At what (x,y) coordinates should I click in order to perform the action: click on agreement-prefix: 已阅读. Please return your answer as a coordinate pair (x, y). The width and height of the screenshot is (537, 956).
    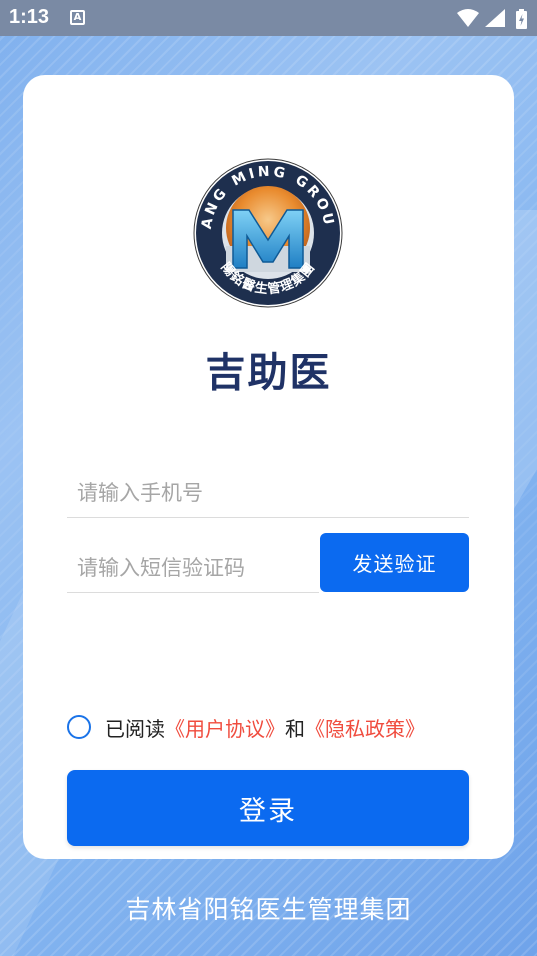
    Looking at the image, I should click on (135, 728).